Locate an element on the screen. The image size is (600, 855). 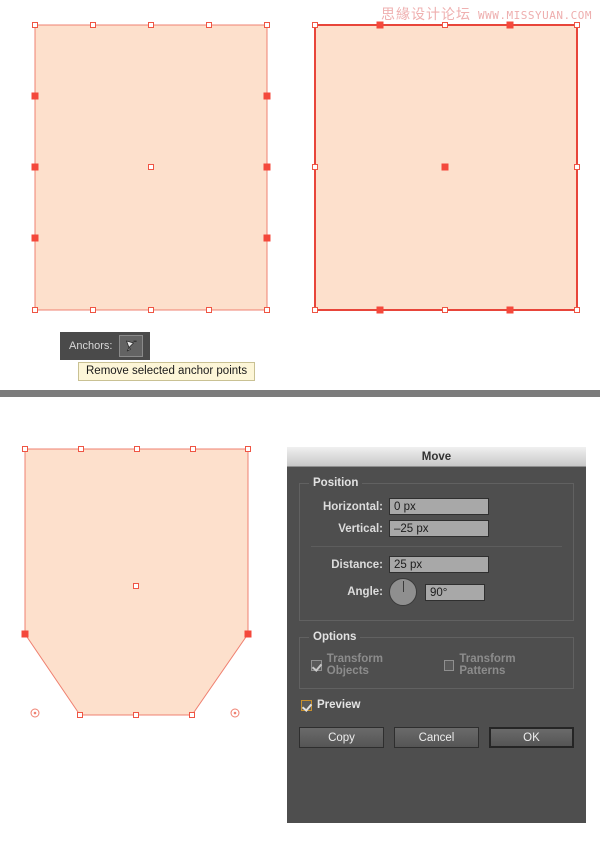
preview-checkbox: Preview is located at coordinates (437, 705).